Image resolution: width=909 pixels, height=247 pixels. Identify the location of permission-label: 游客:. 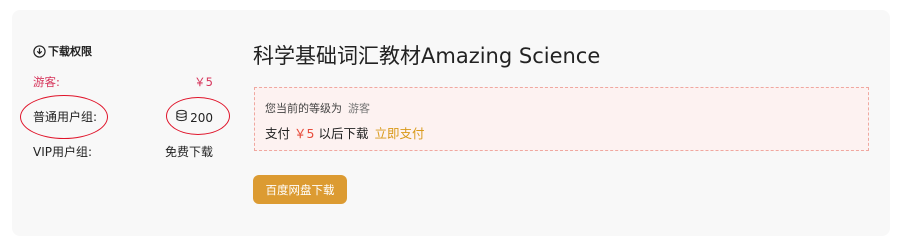
(46, 82).